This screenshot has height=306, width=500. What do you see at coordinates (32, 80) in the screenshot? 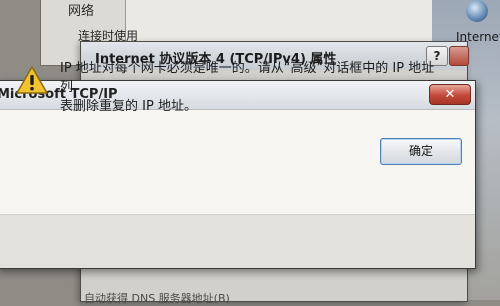
I see `warning-icon` at bounding box center [32, 80].